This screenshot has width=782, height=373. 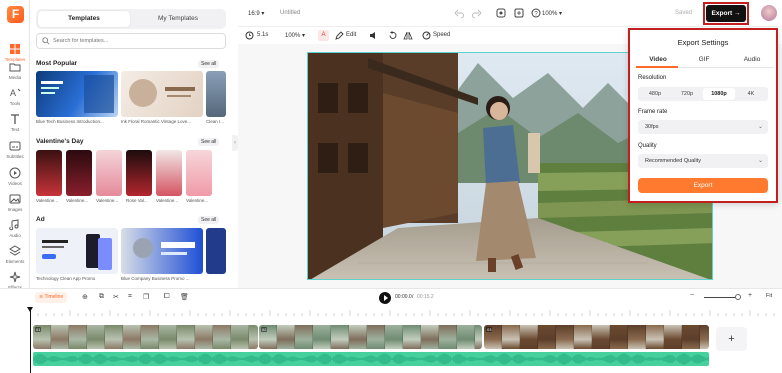 What do you see at coordinates (703, 127) in the screenshot?
I see `frame-rate-select: 30fps ⌄` at bounding box center [703, 127].